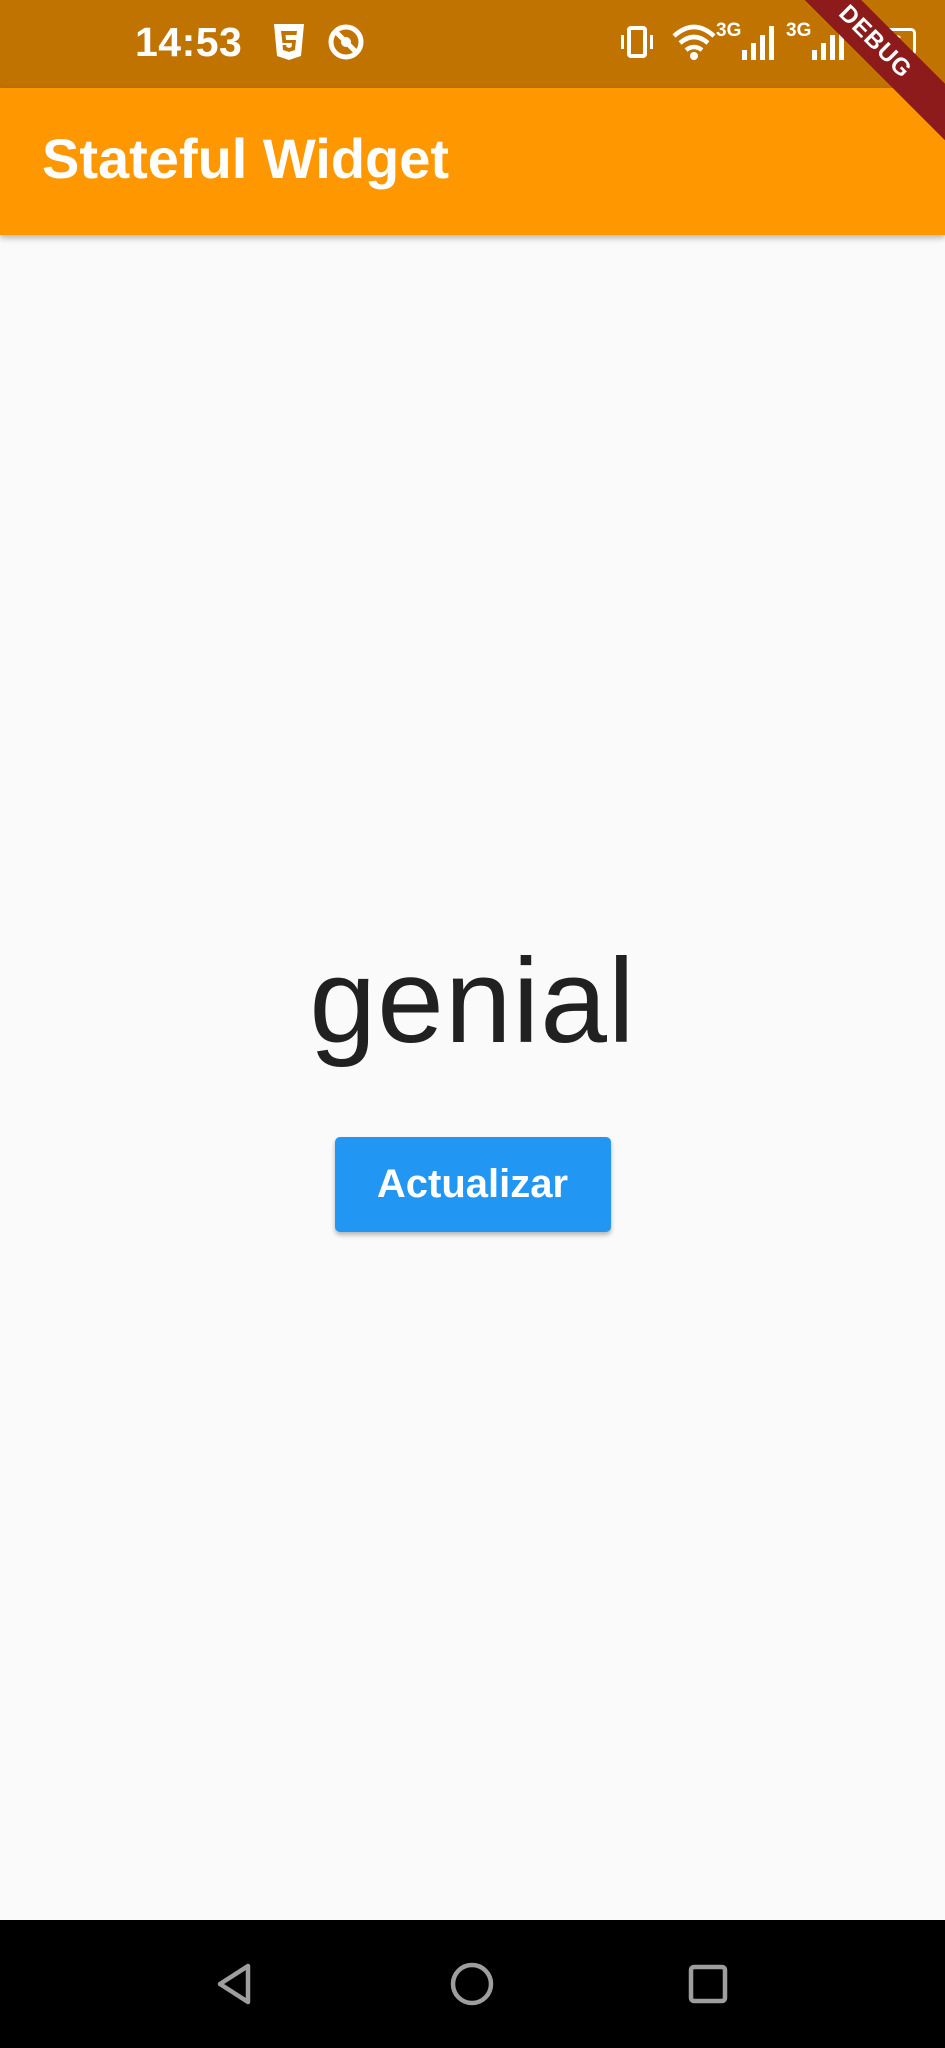 The width and height of the screenshot is (945, 2048). I want to click on display-text: genial, so click(472, 1001).